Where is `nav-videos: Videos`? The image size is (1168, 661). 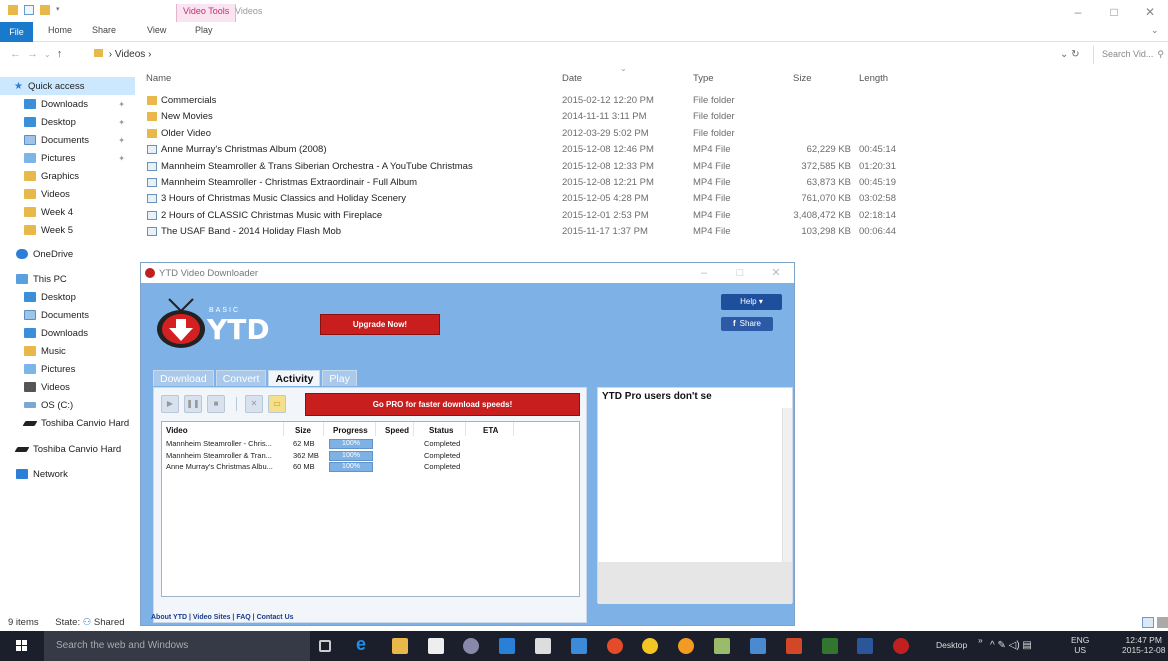
nav-videos: Videos is located at coordinates (67, 194).